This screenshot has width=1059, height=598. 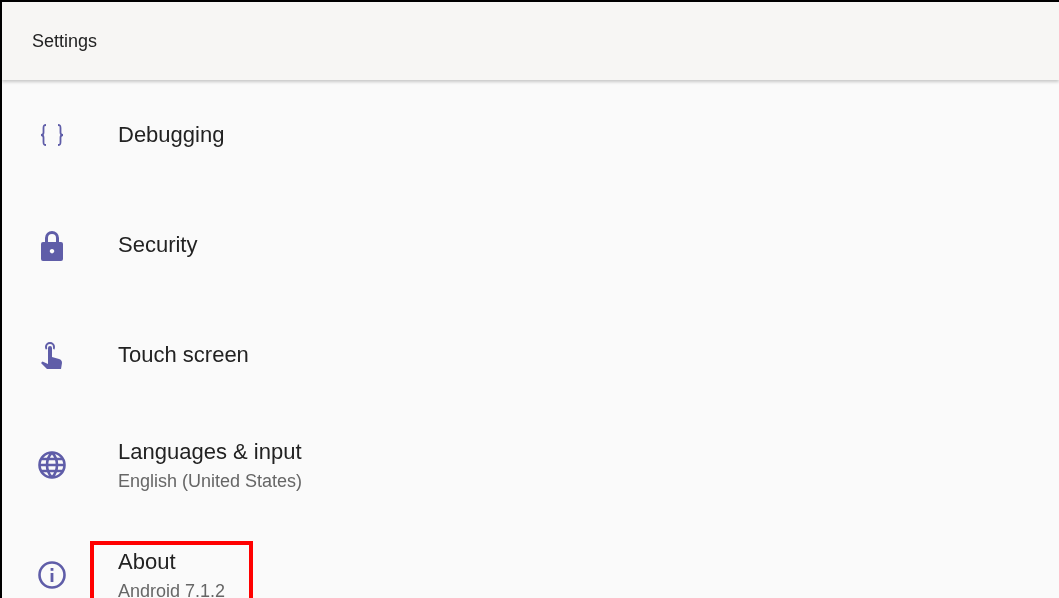 What do you see at coordinates (65, 41) in the screenshot?
I see `screen-title: Settings` at bounding box center [65, 41].